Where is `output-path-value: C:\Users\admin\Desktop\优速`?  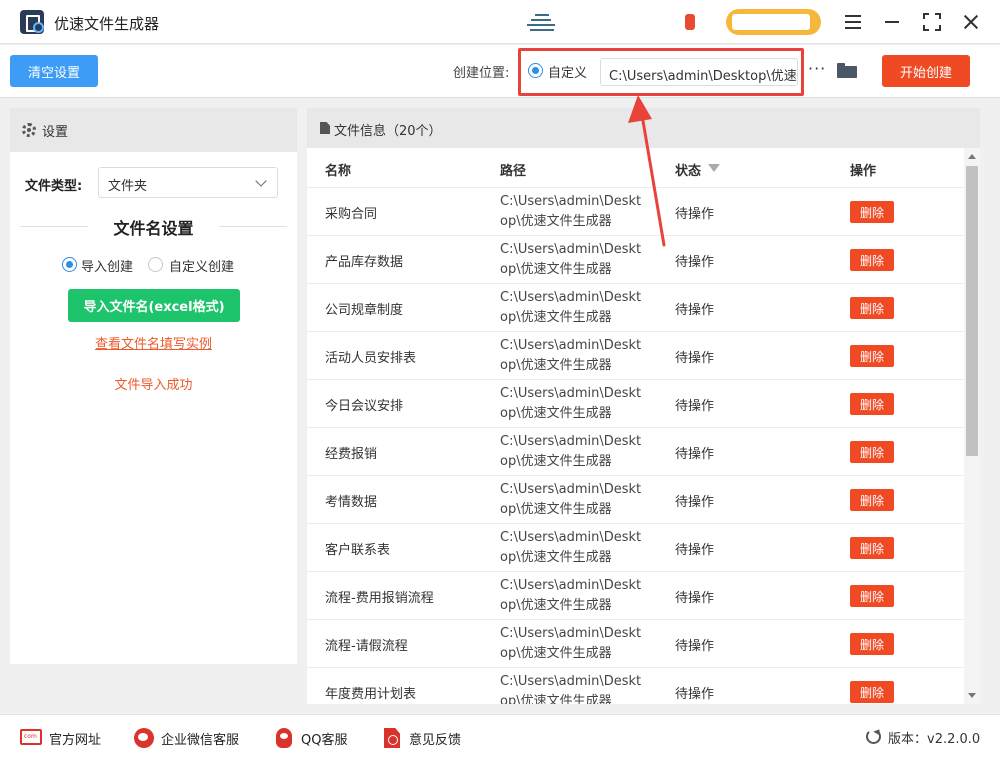 output-path-value: C:\Users\admin\Desktop\优速 is located at coordinates (703, 76).